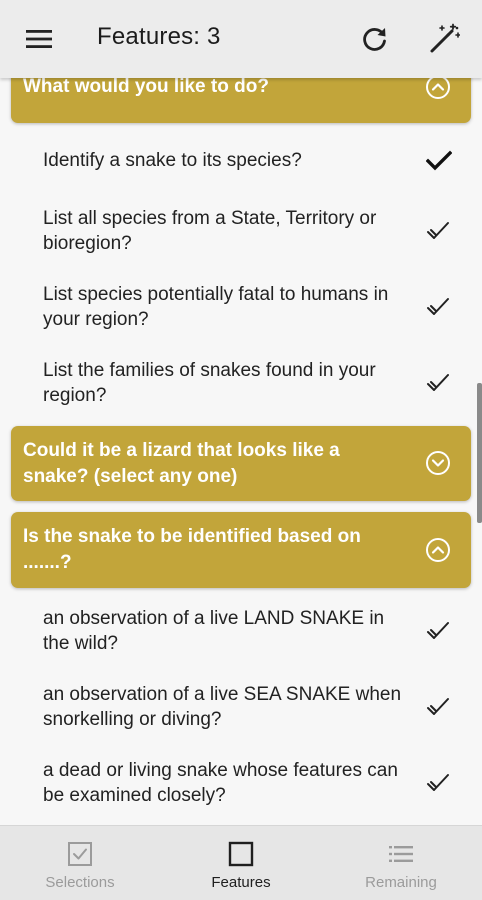 The width and height of the screenshot is (482, 900). What do you see at coordinates (80, 854) in the screenshot?
I see `checkbox-icon` at bounding box center [80, 854].